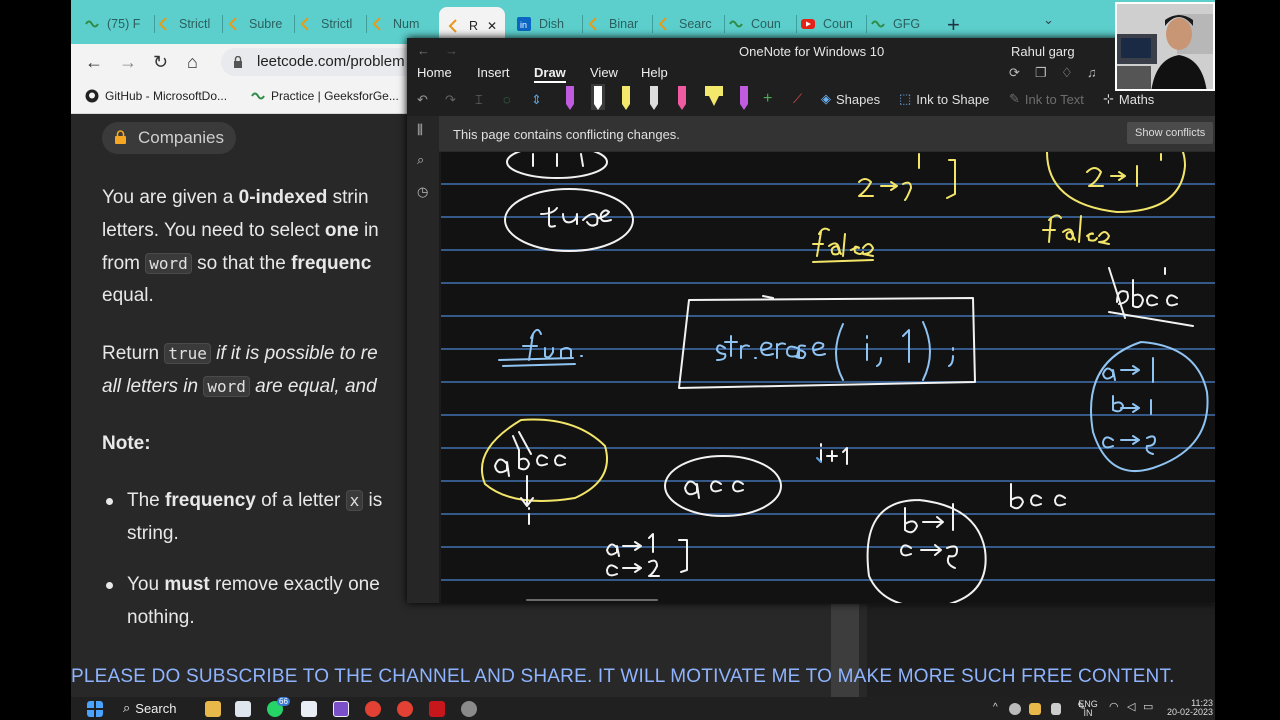 Image resolution: width=1280 pixels, height=720 pixels. I want to click on space-tool-icon: ⇕, so click(536, 100).